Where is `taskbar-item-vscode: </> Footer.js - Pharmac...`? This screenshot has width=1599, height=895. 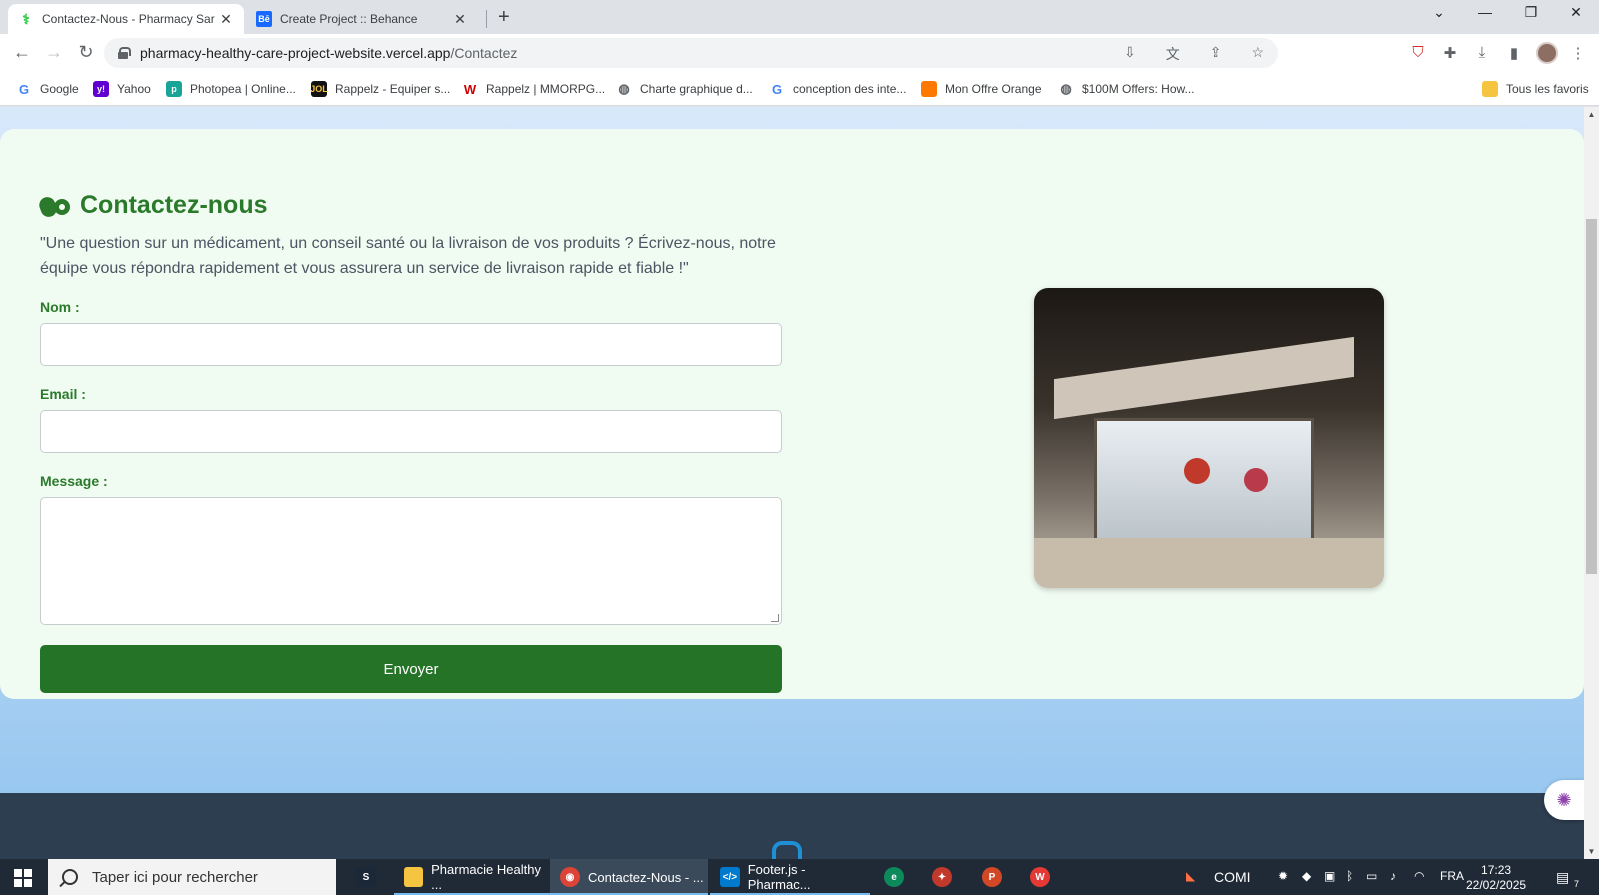 taskbar-item-vscode: </> Footer.js - Pharmac... is located at coordinates (790, 877).